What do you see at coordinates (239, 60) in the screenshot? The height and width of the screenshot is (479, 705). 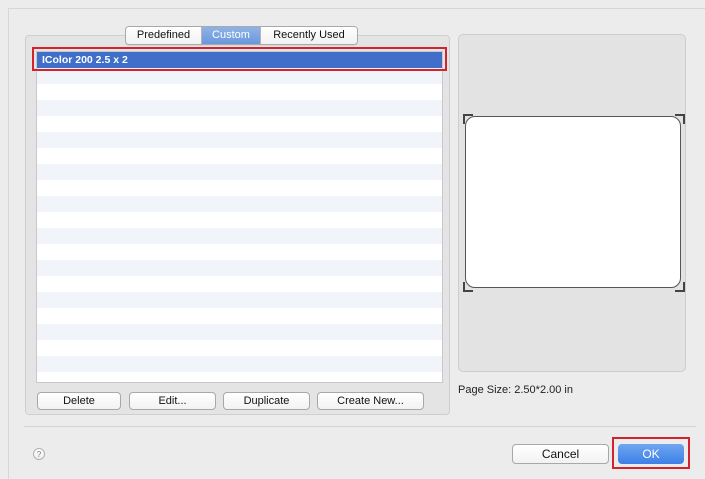 I see `list-item: IColor 200 2.5 x 2` at bounding box center [239, 60].